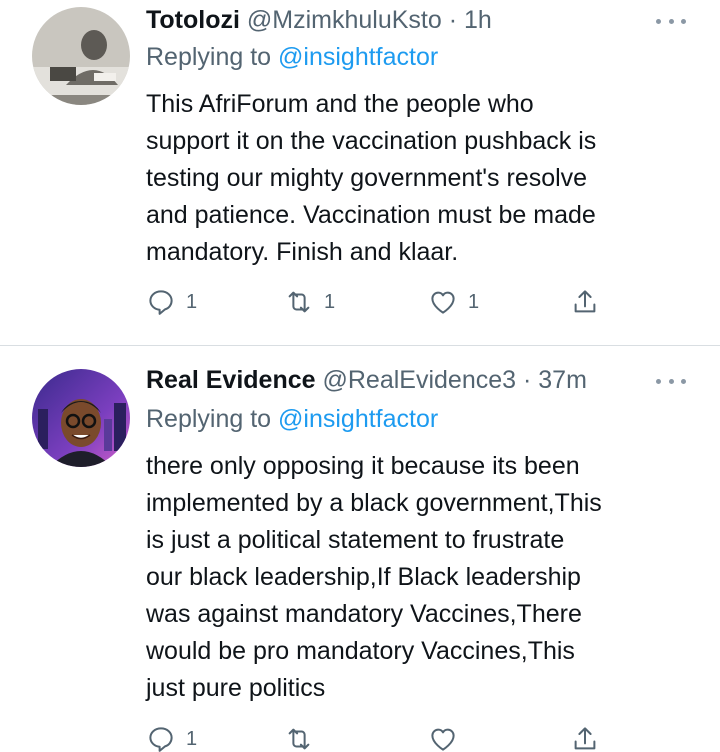  Describe the element at coordinates (236, 688) in the screenshot. I see `tweet-text-line: just pure politics` at that location.